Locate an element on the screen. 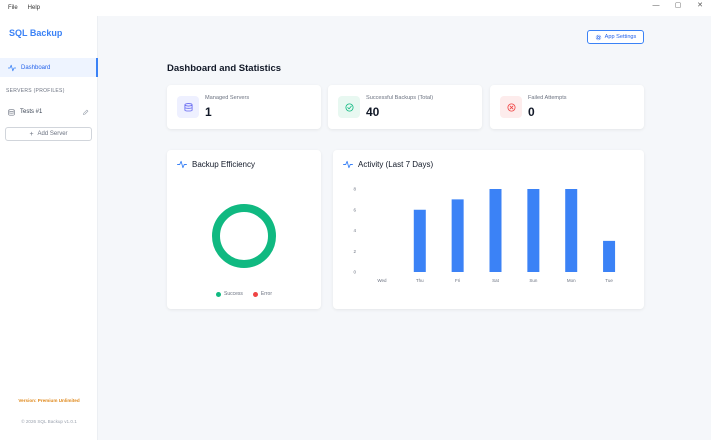 The image size is (711, 440). sidebar-item-server: Tests #1 is located at coordinates (49, 112).